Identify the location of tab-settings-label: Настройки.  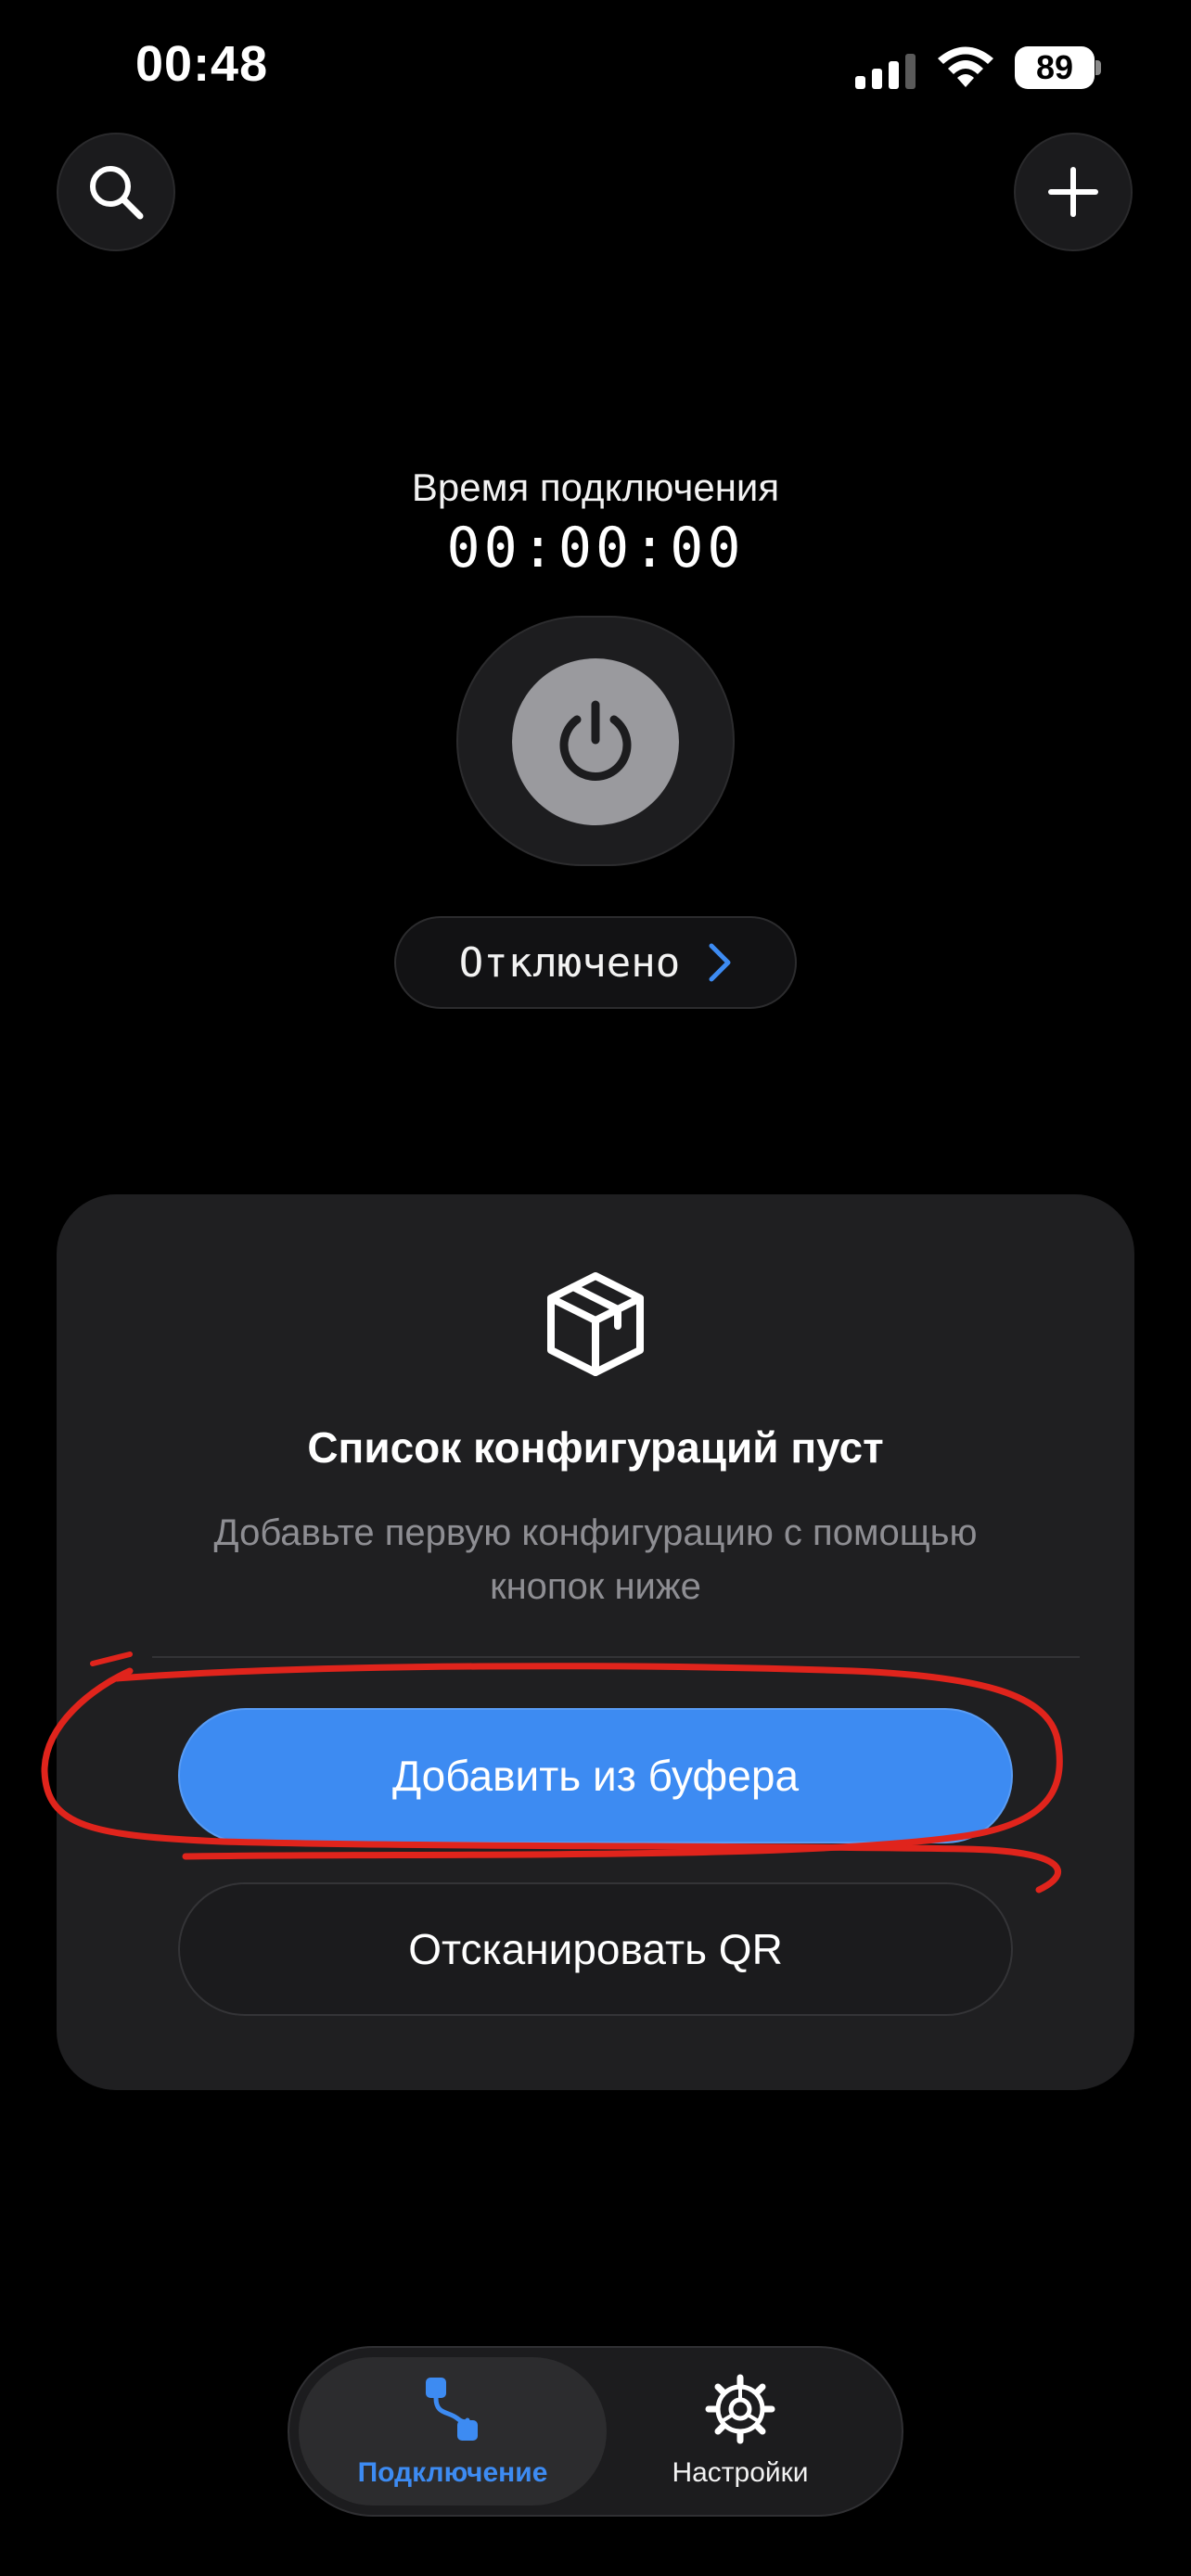
(740, 2473).